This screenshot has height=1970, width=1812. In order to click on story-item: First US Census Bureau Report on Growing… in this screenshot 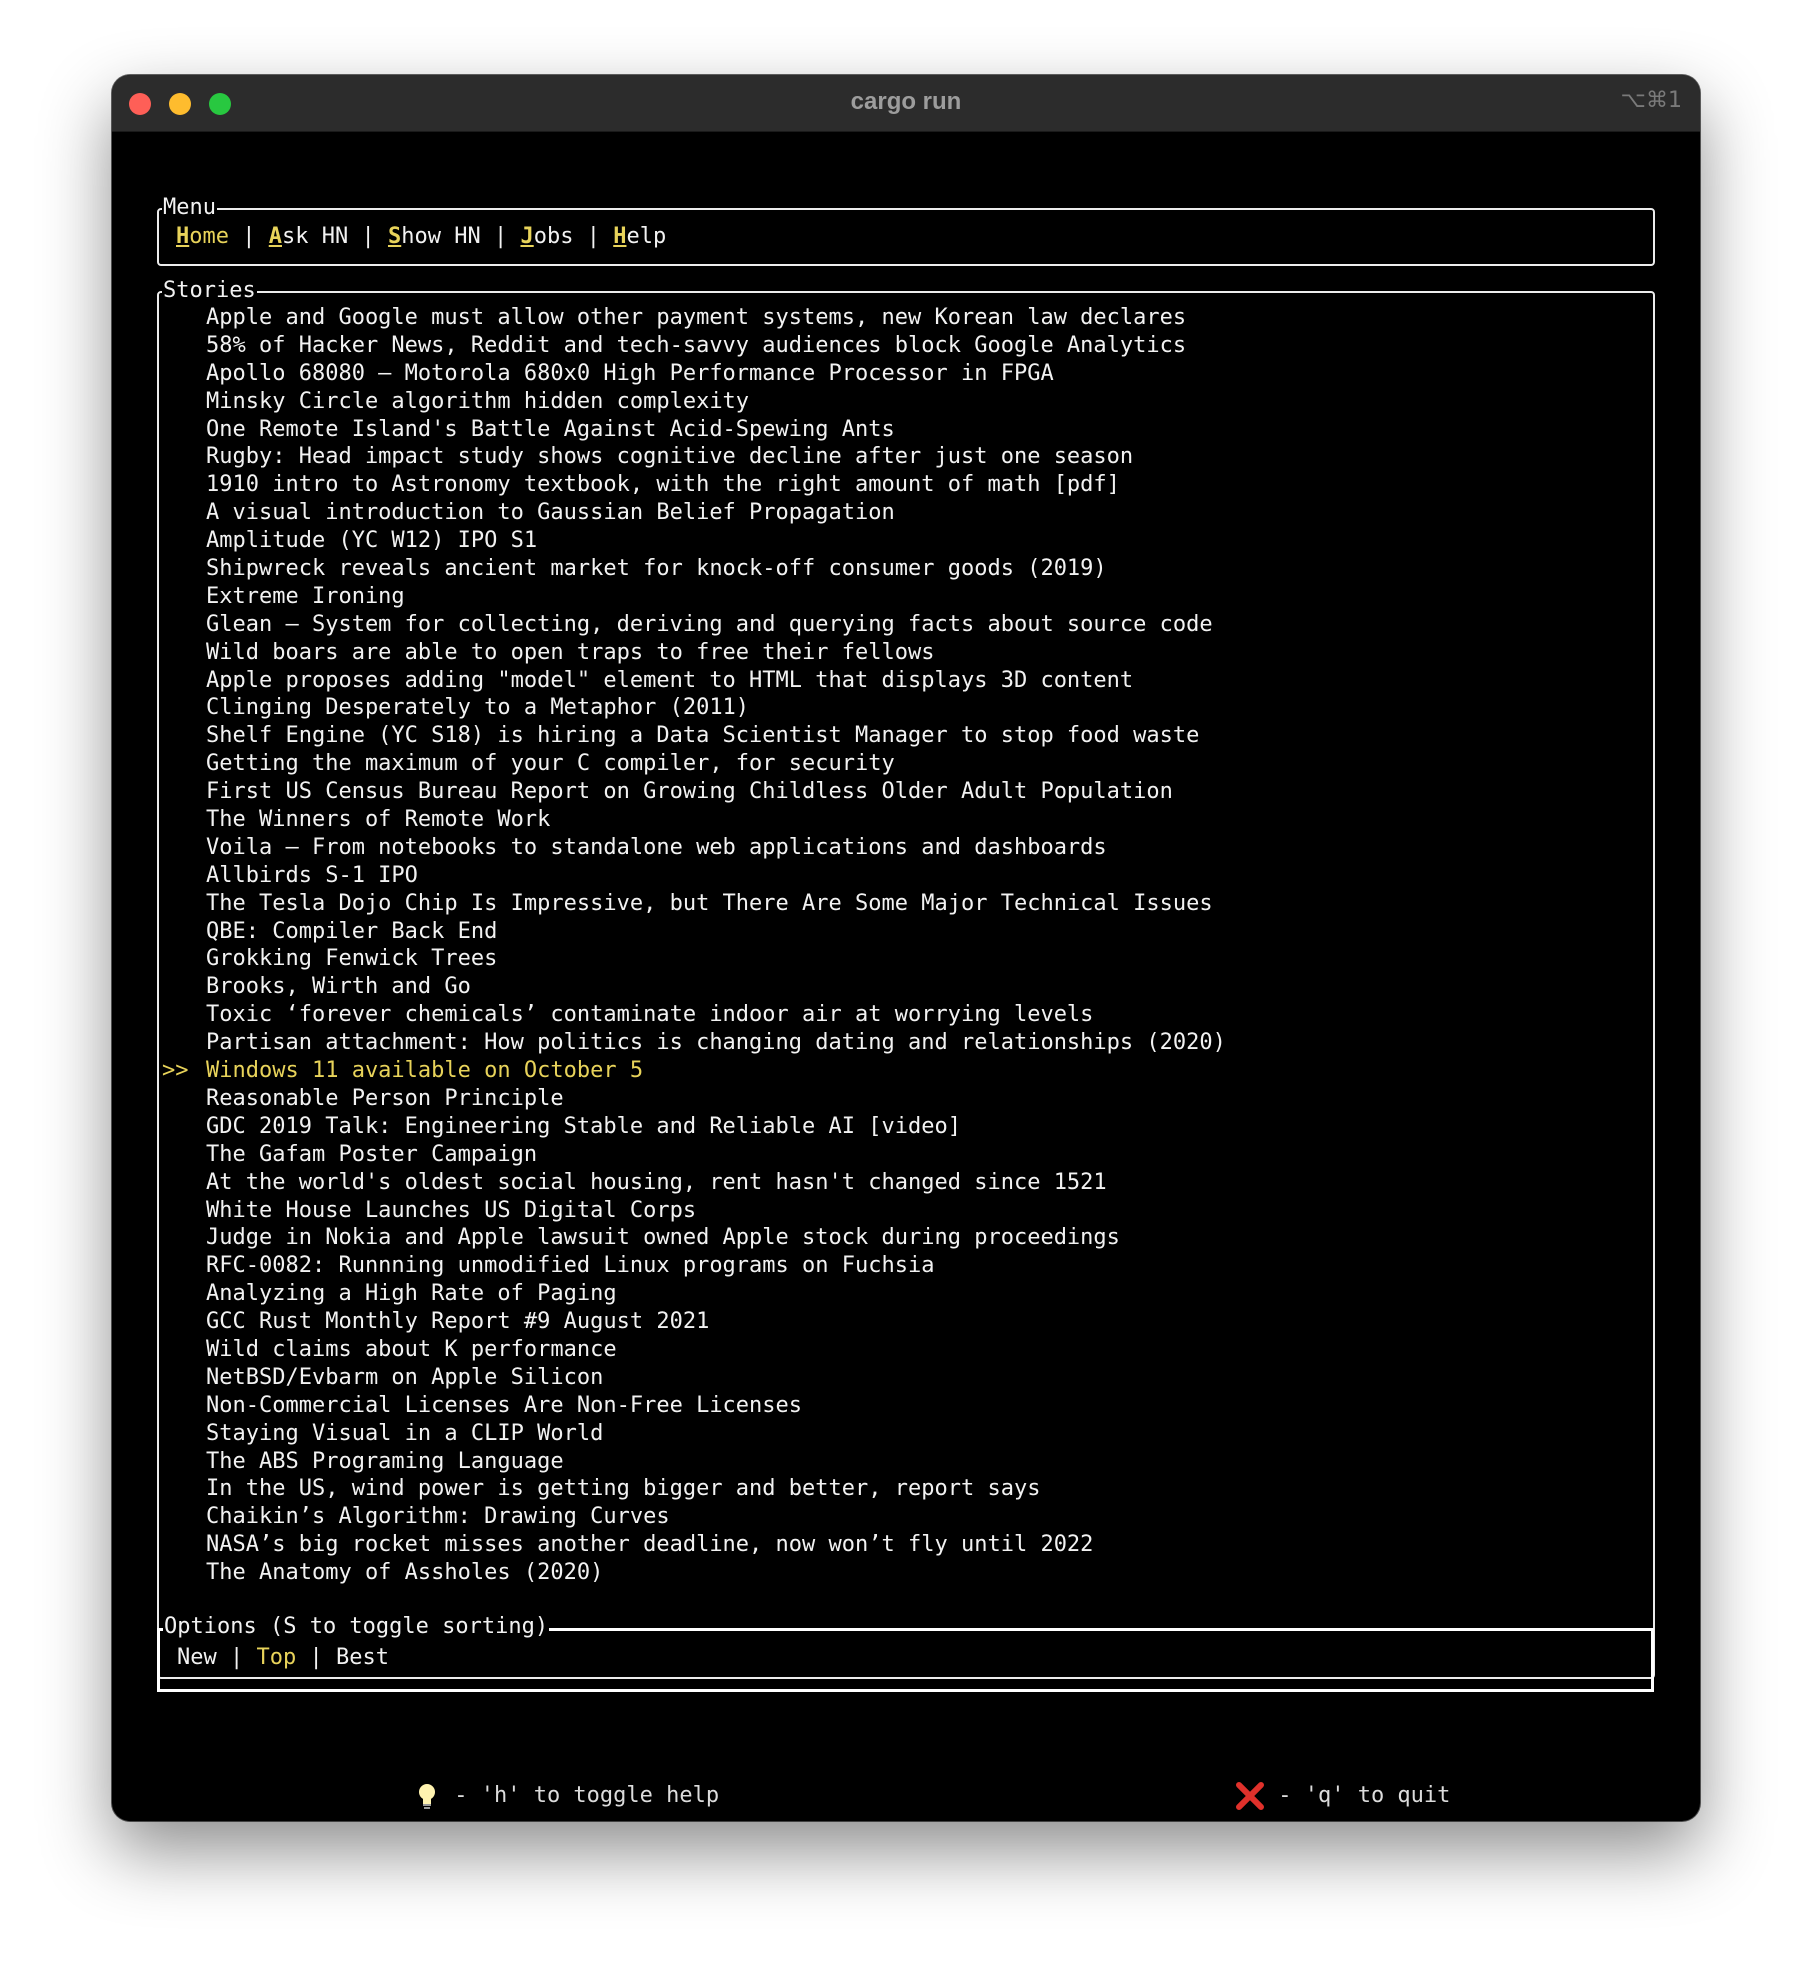, I will do `click(694, 792)`.